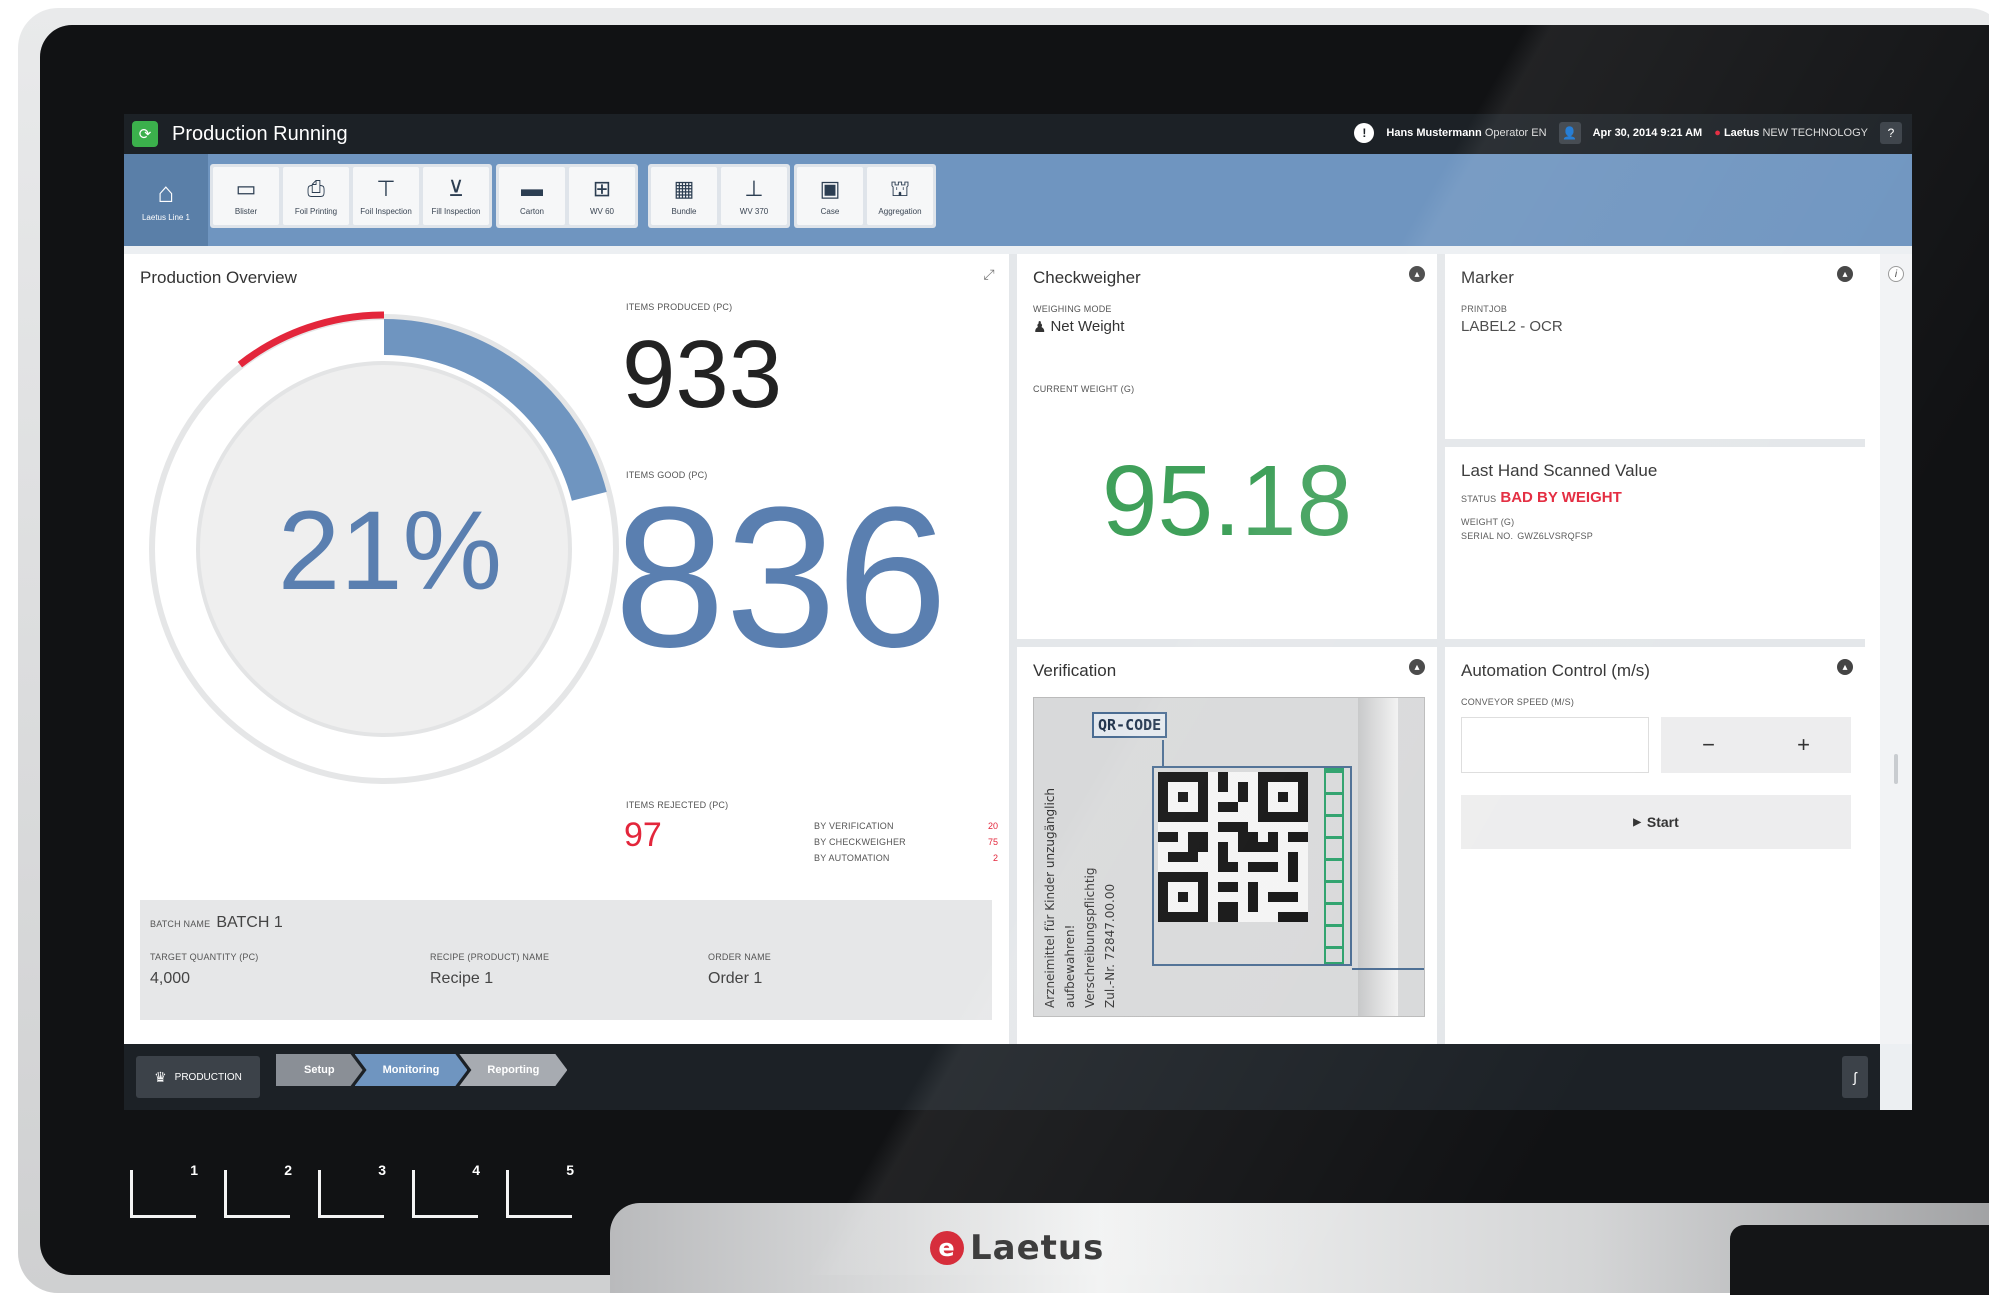 This screenshot has width=1989, height=1295. What do you see at coordinates (1050, 897) in the screenshot?
I see `package-text-line: Arzneimittel für Kinder unzugänglich` at bounding box center [1050, 897].